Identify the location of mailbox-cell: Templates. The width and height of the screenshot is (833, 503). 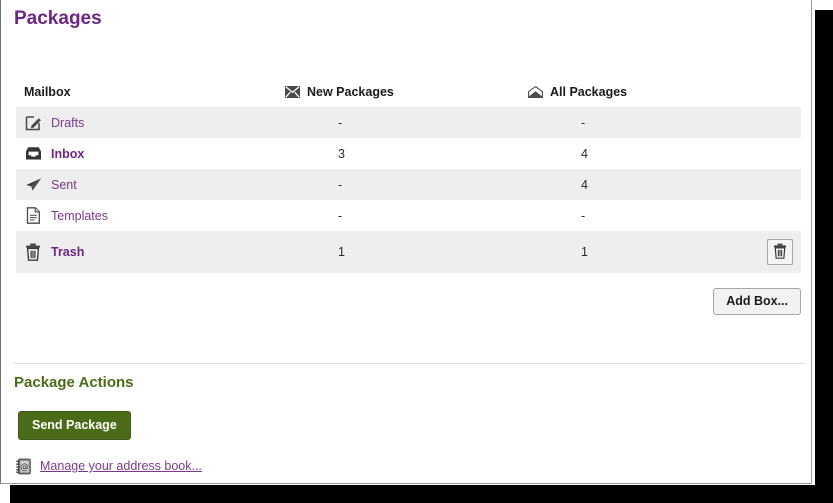
(66, 215).